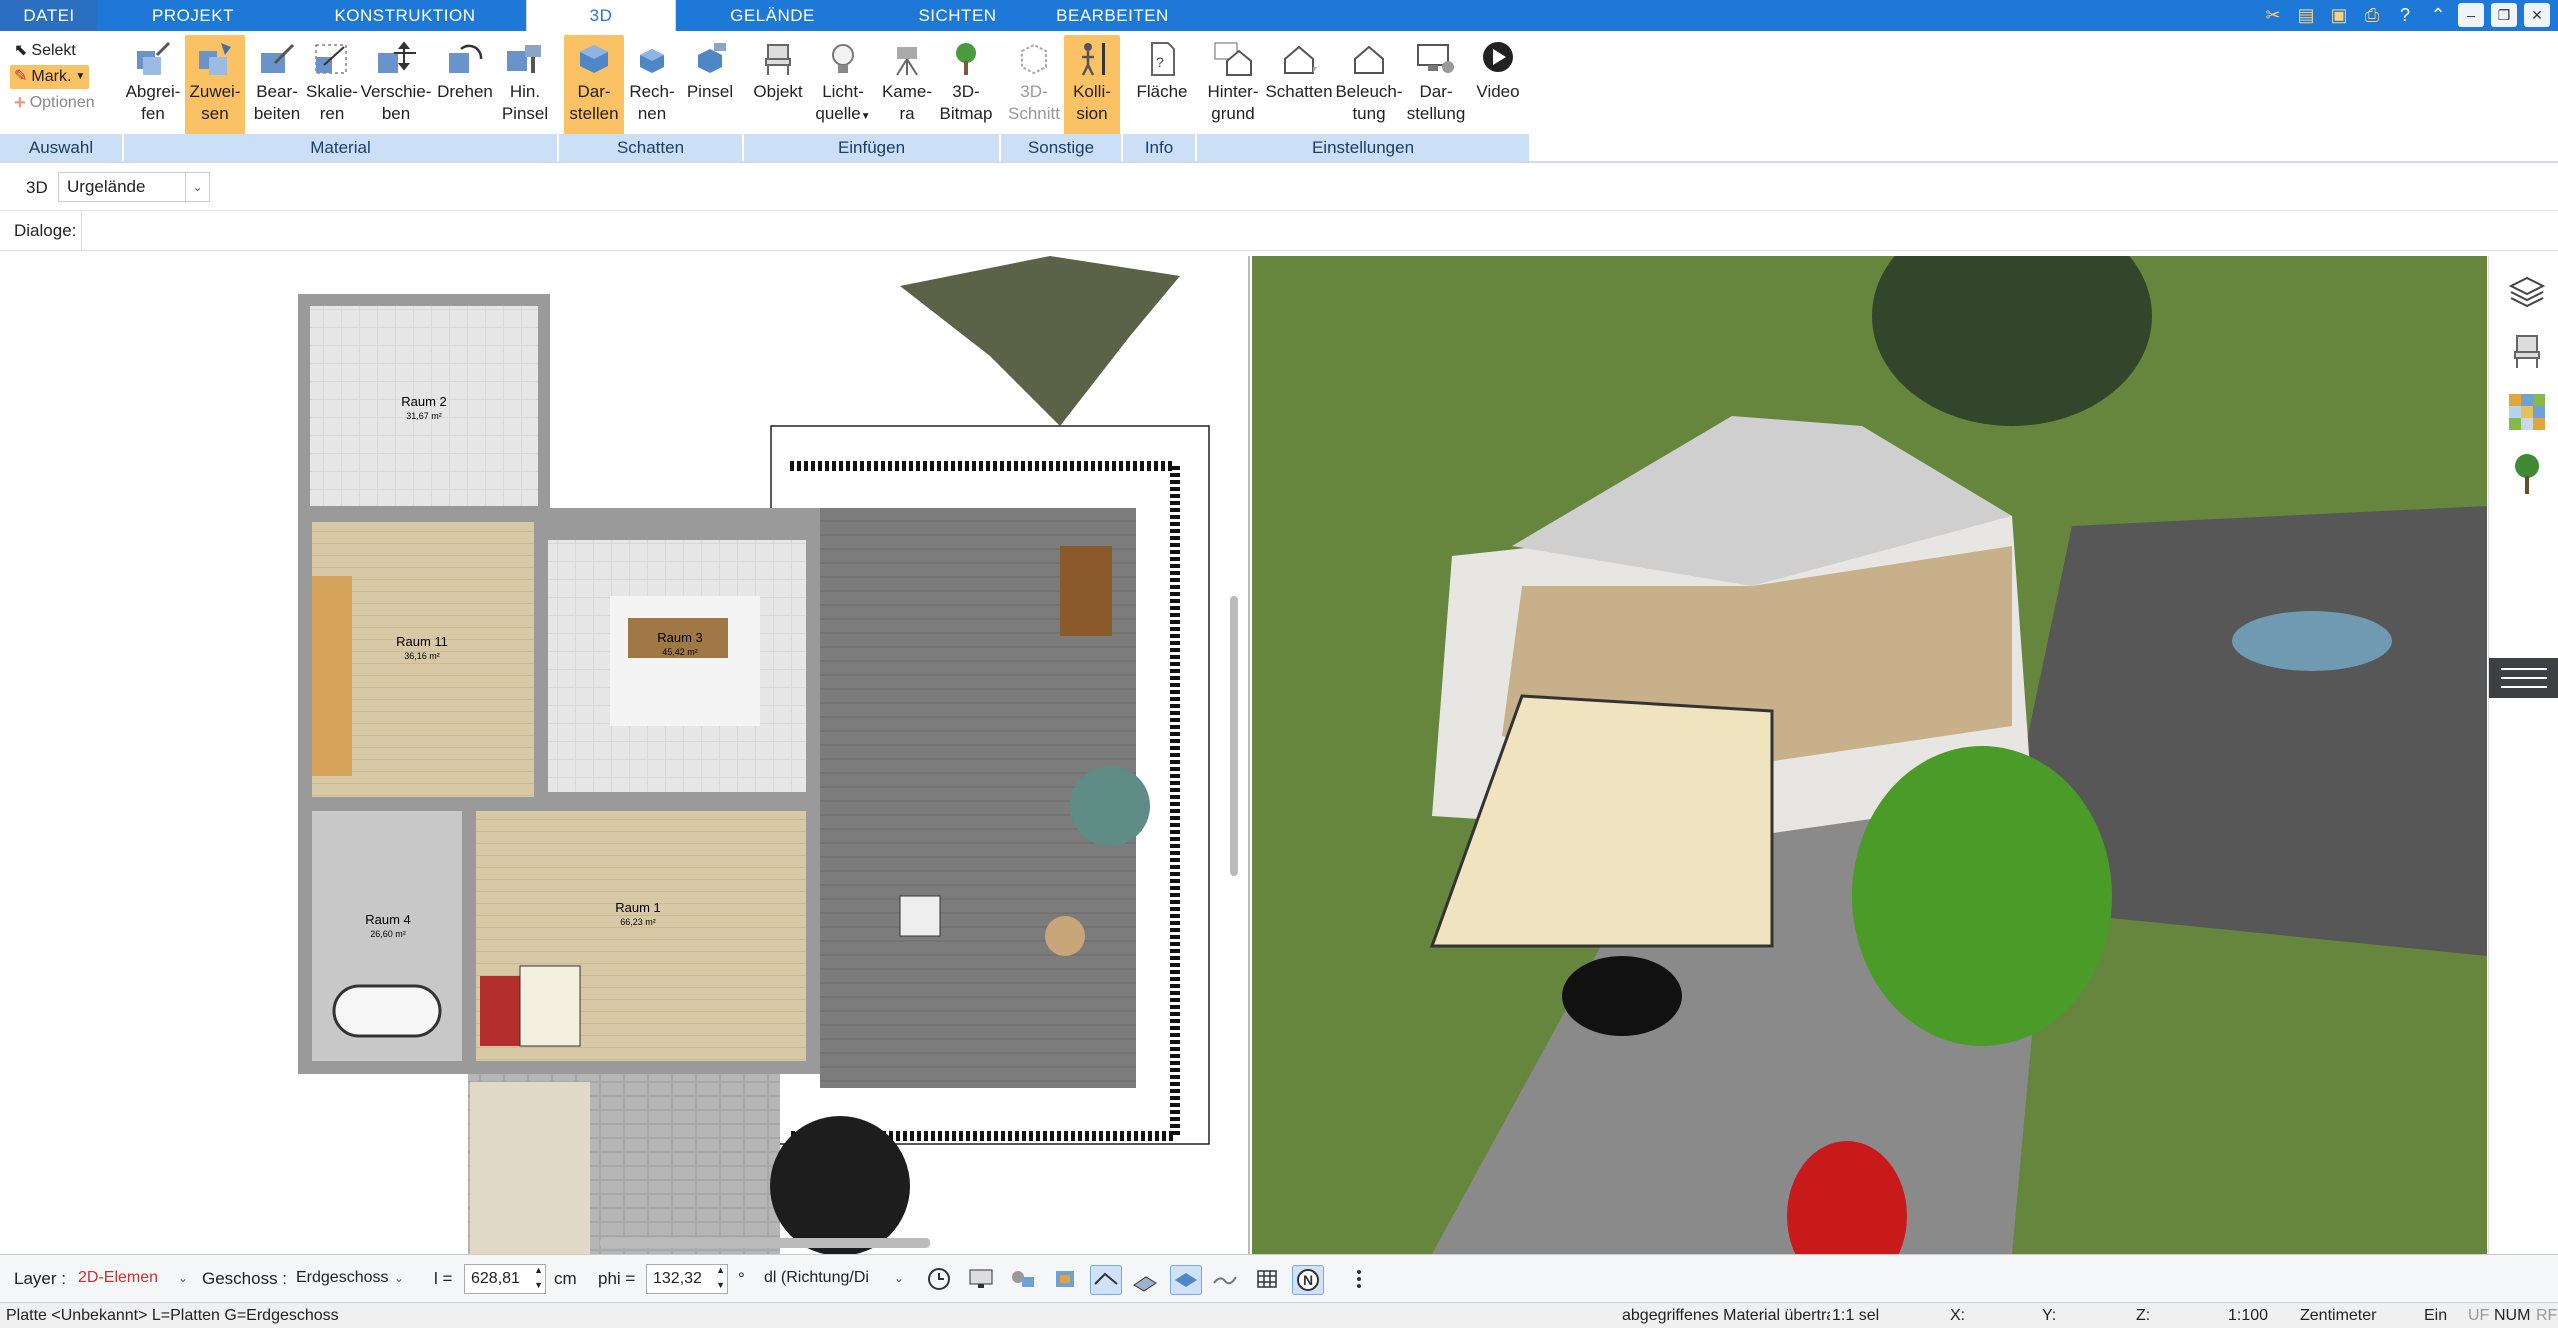  Describe the element at coordinates (2306, 15) in the screenshot. I see `folder-icon: ▤` at that location.